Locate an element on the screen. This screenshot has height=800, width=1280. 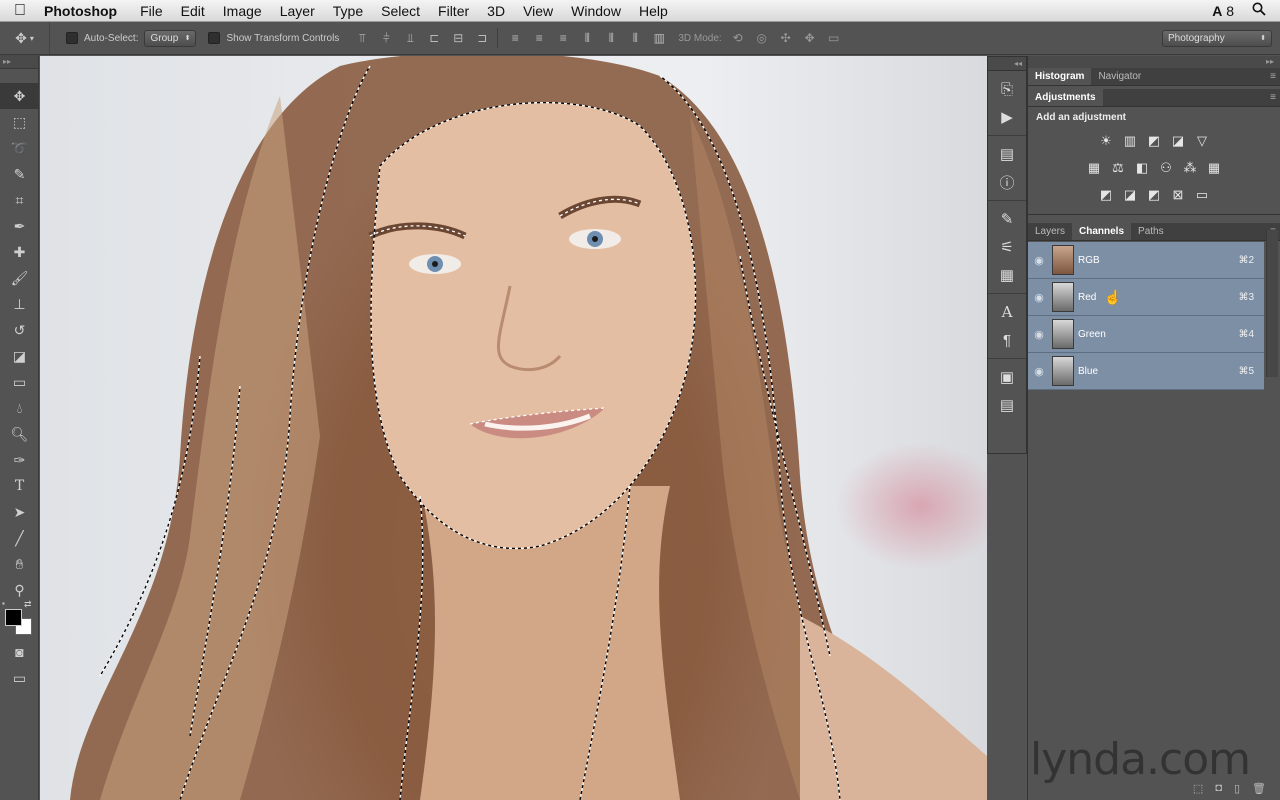
info-panel-icon: ⓘ is located at coordinates (1007, 182).